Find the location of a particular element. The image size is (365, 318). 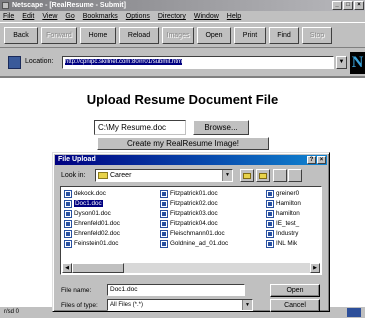

menu-go: Go is located at coordinates (69, 16).